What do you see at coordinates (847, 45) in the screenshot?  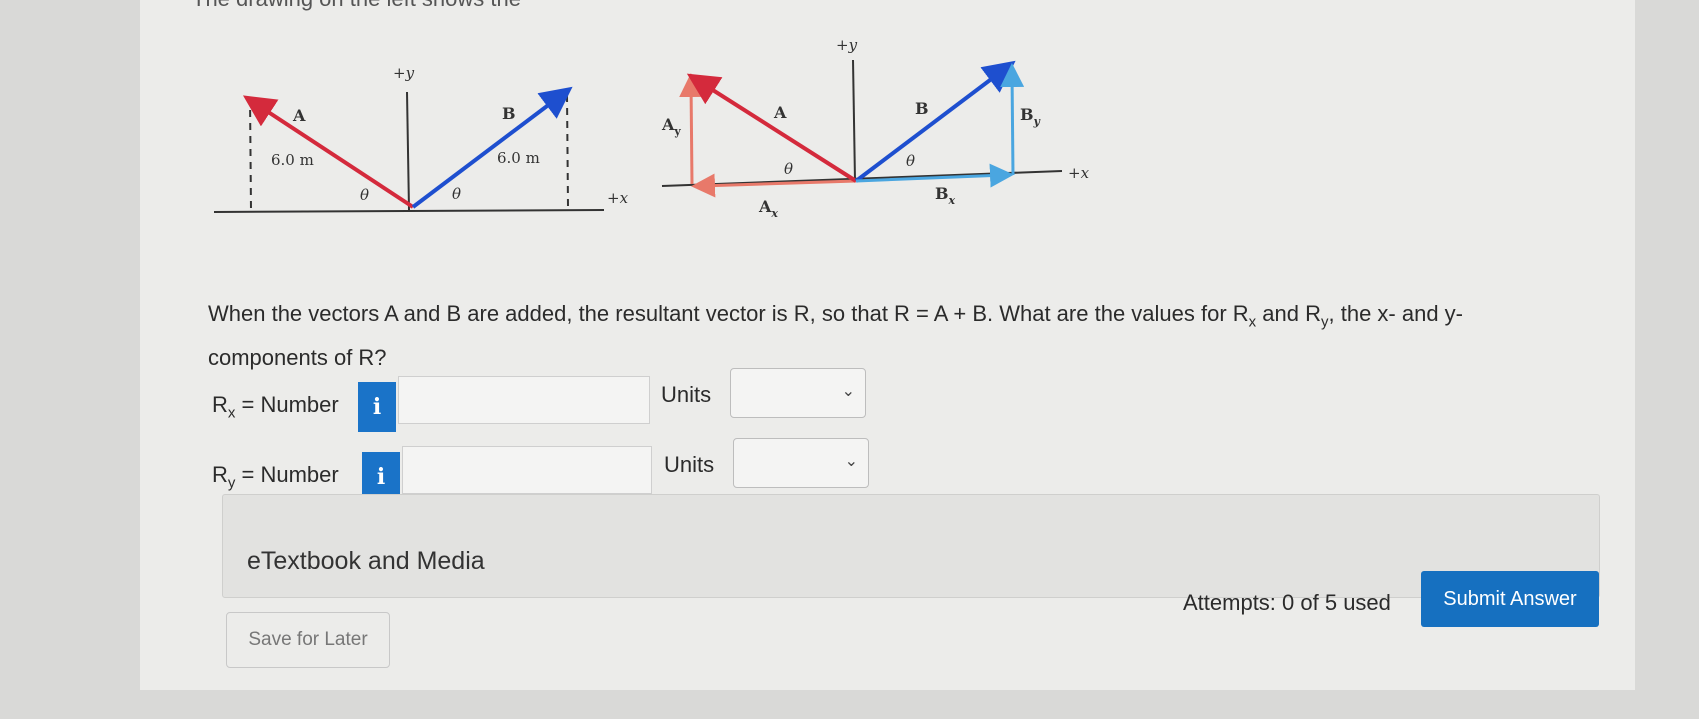 I see `right-y-axis-label: +y` at bounding box center [847, 45].